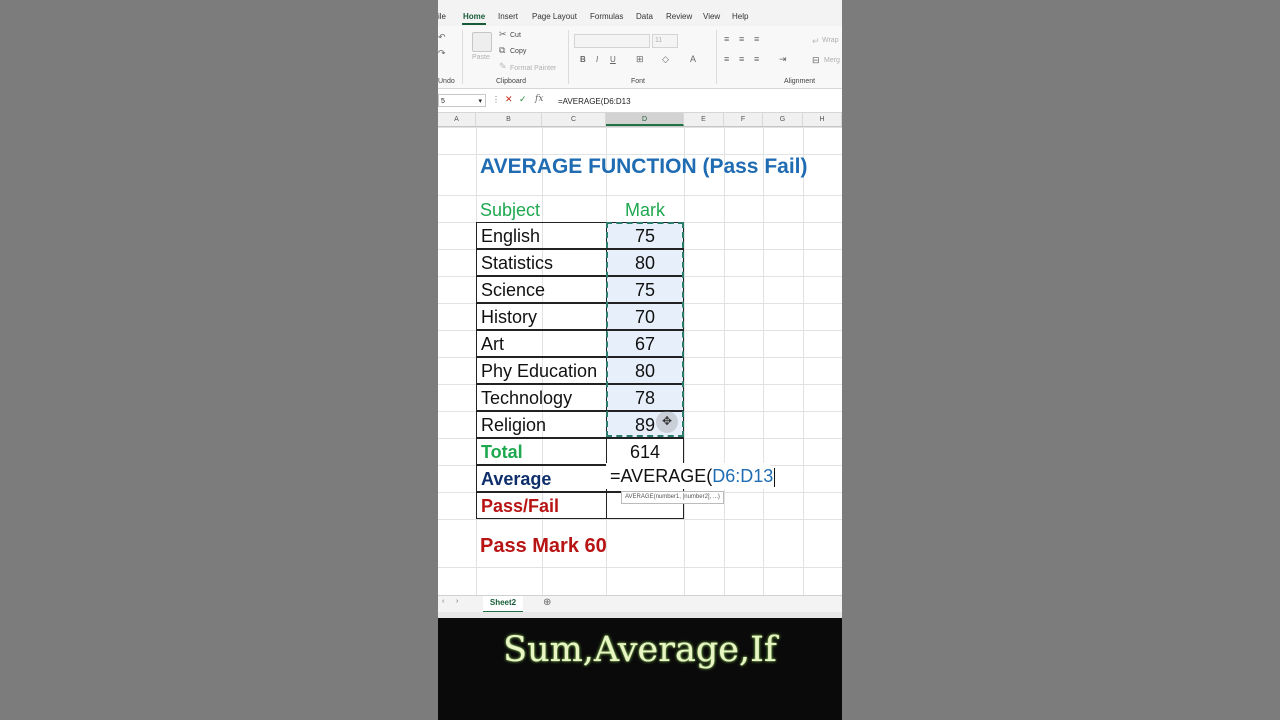 This screenshot has height=720, width=1280. I want to click on cell-editor: =AVERAGE(D6:D13, so click(691, 476).